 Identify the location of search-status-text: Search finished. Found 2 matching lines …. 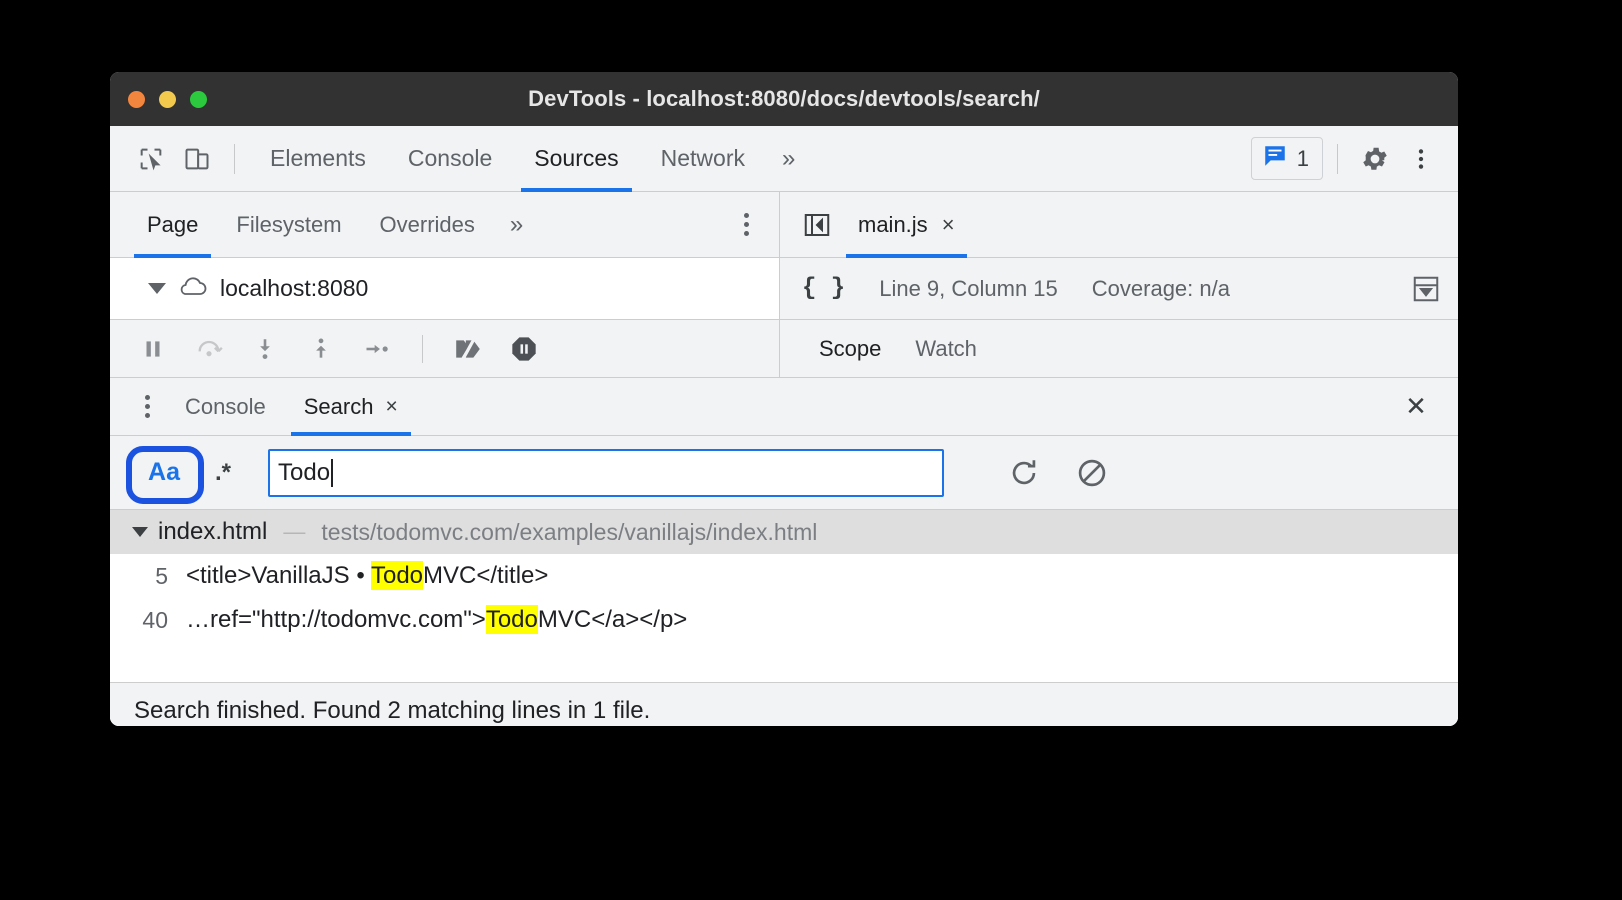
(392, 710).